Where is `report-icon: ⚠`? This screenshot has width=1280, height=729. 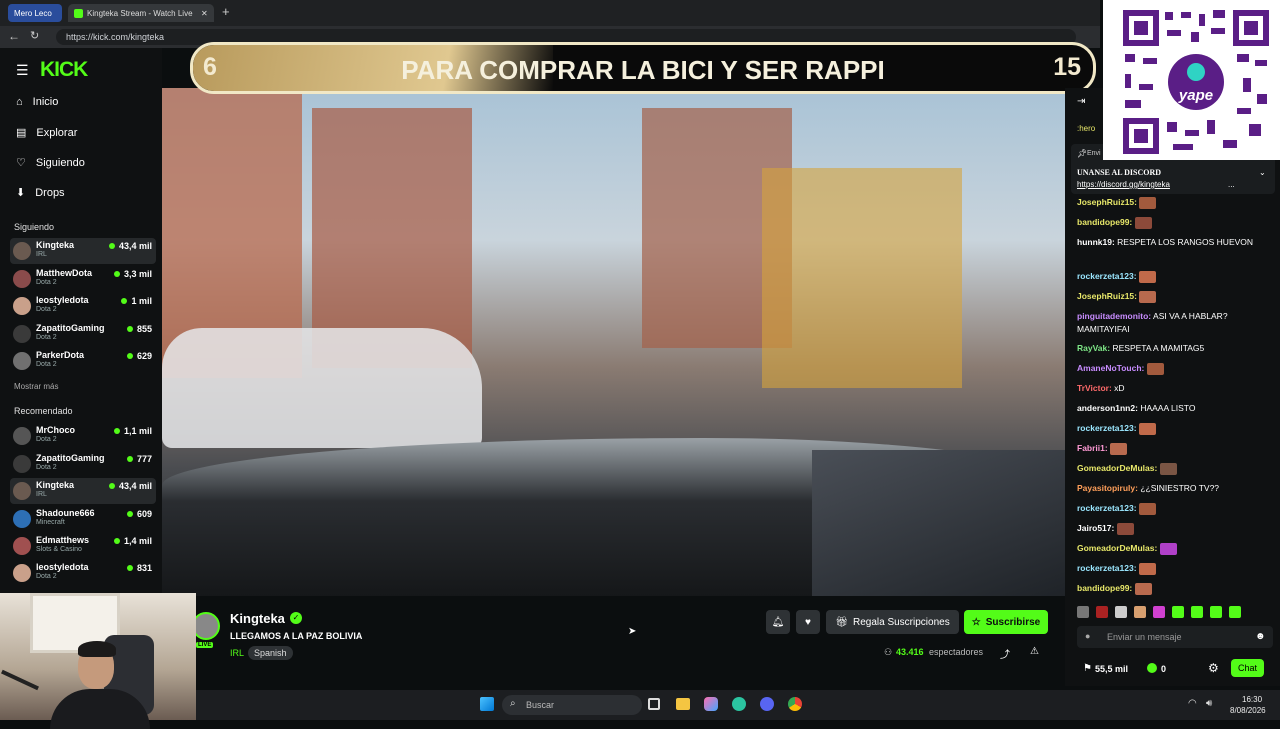 report-icon: ⚠ is located at coordinates (1034, 651).